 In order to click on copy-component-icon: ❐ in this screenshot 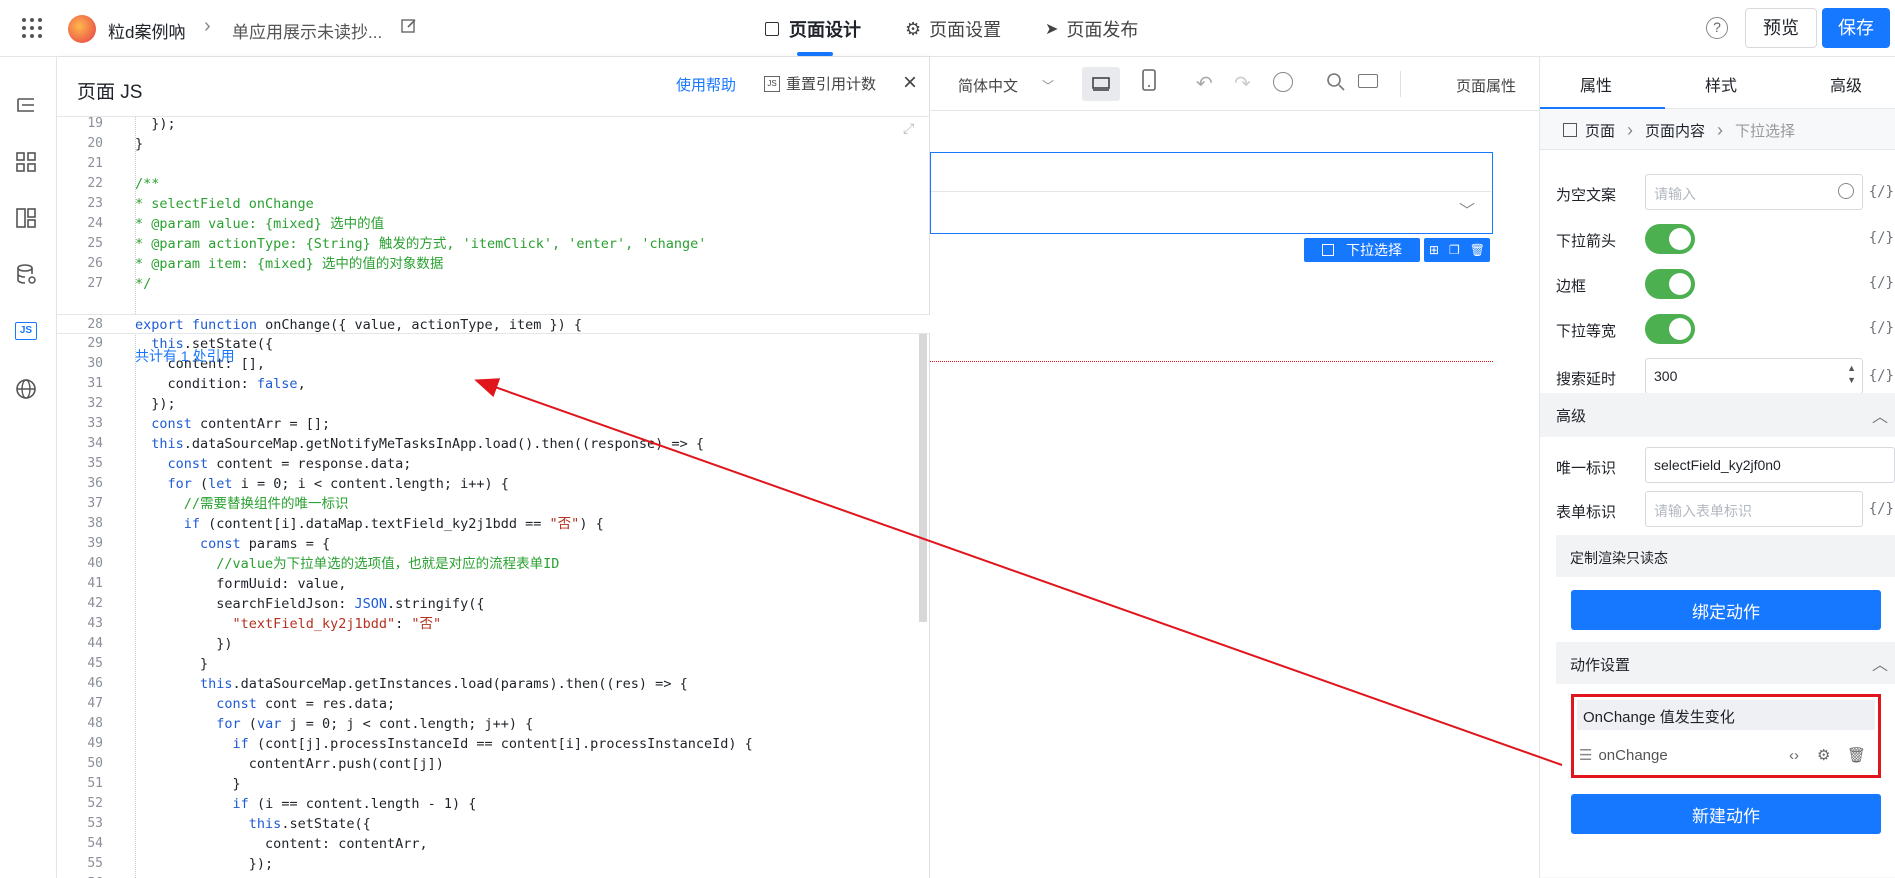, I will do `click(1454, 250)`.